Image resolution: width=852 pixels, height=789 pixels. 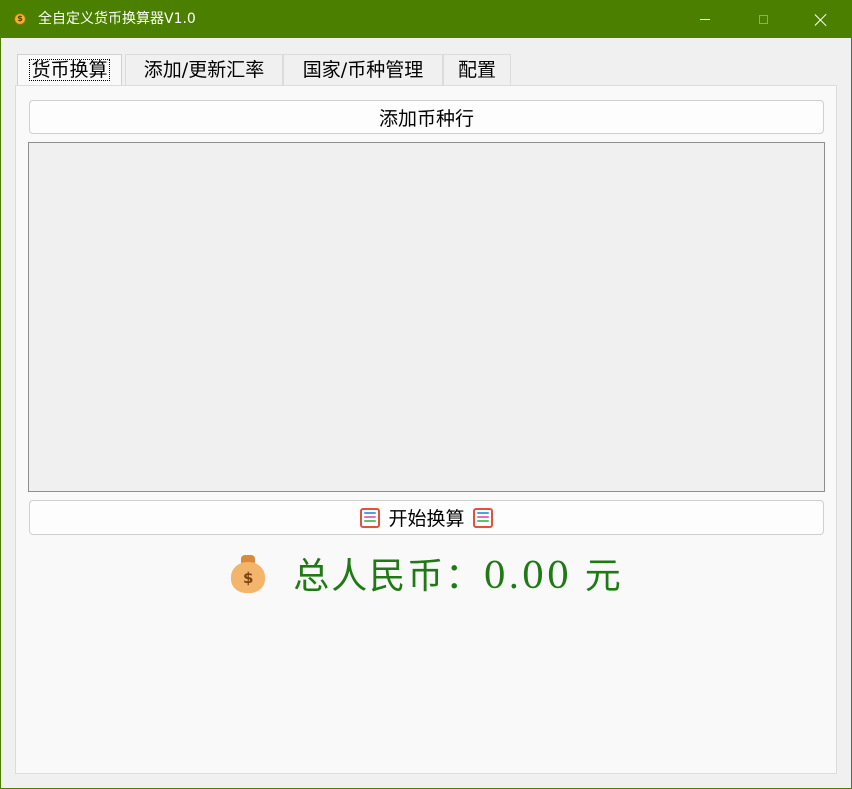 I want to click on money-bag-icon: $, so click(x=248, y=573).